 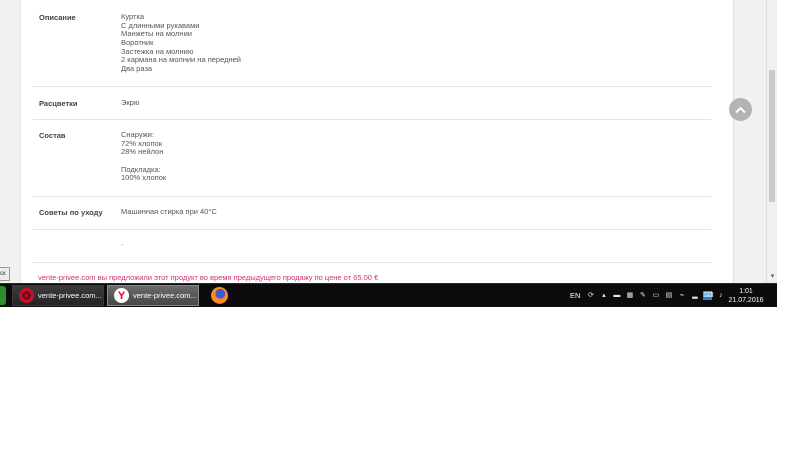 I want to click on taskbar-item-firefox, so click(x=219, y=295).